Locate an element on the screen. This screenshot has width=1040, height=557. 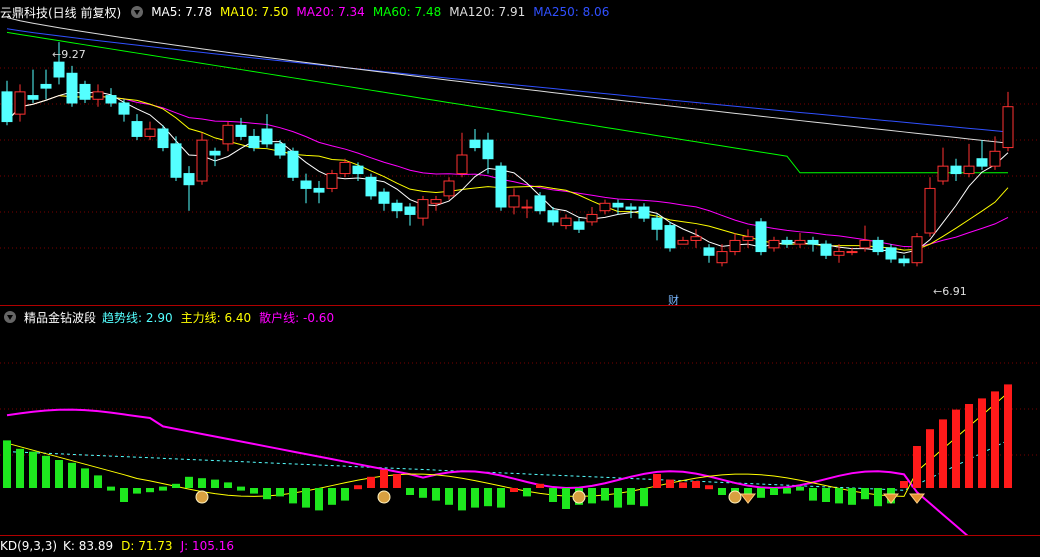
kd-legend-item-1: D: 71.73 is located at coordinates (147, 546).